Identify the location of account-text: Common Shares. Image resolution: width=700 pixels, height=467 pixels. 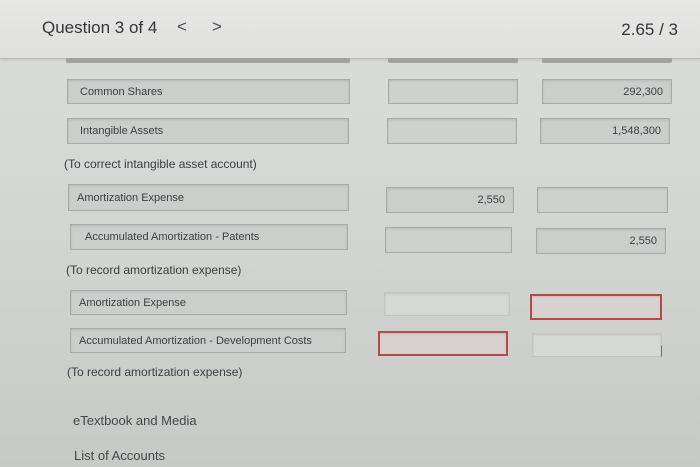
(121, 91).